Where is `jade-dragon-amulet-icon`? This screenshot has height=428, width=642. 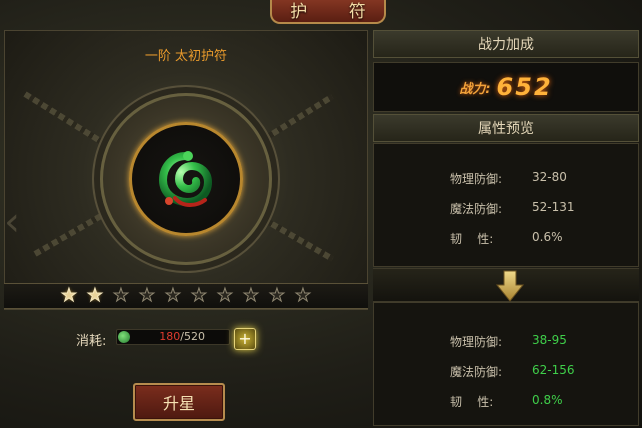
jade-dragon-amulet-icon is located at coordinates (185, 179).